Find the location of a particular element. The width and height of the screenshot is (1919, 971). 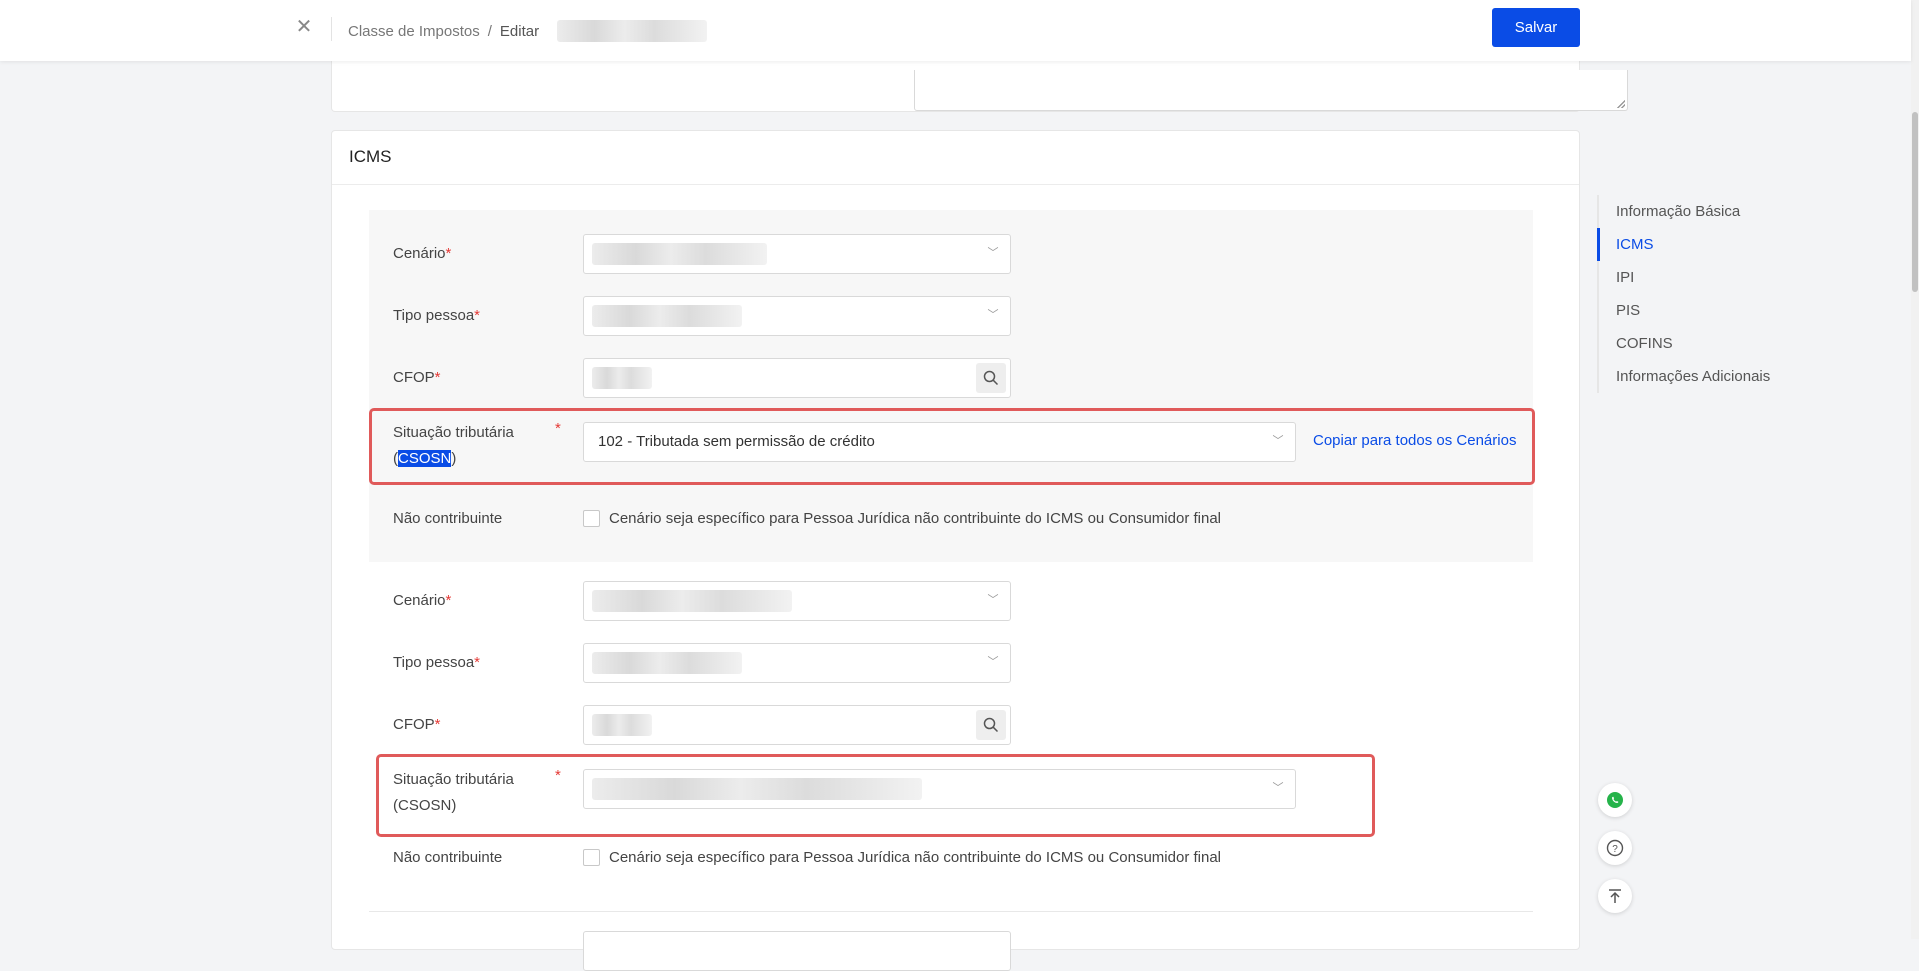

cenario-select-next is located at coordinates (797, 951).